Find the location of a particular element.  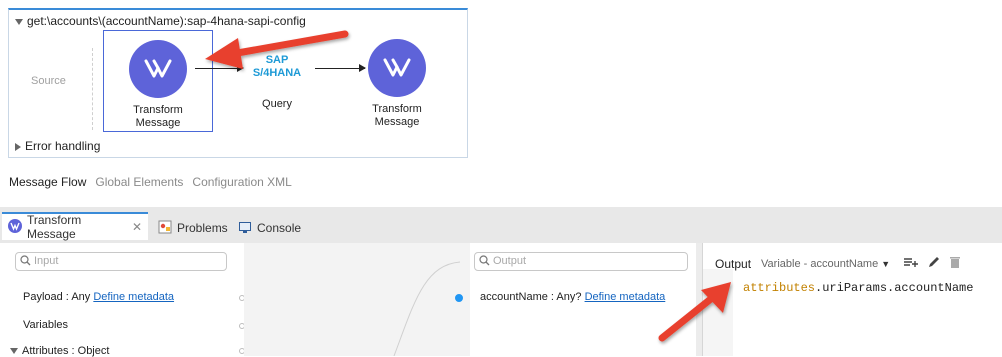

tree-item-payload: Payload : Any Define metadata is located at coordinates (98, 297).